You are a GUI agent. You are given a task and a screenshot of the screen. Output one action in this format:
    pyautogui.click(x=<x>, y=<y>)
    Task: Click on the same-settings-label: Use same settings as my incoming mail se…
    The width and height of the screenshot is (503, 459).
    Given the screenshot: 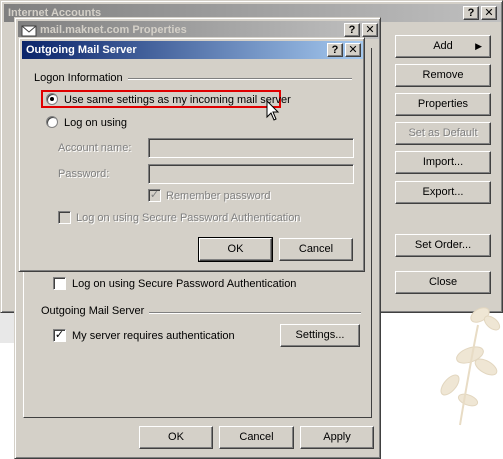 What is the action you would take?
    pyautogui.click(x=177, y=100)
    